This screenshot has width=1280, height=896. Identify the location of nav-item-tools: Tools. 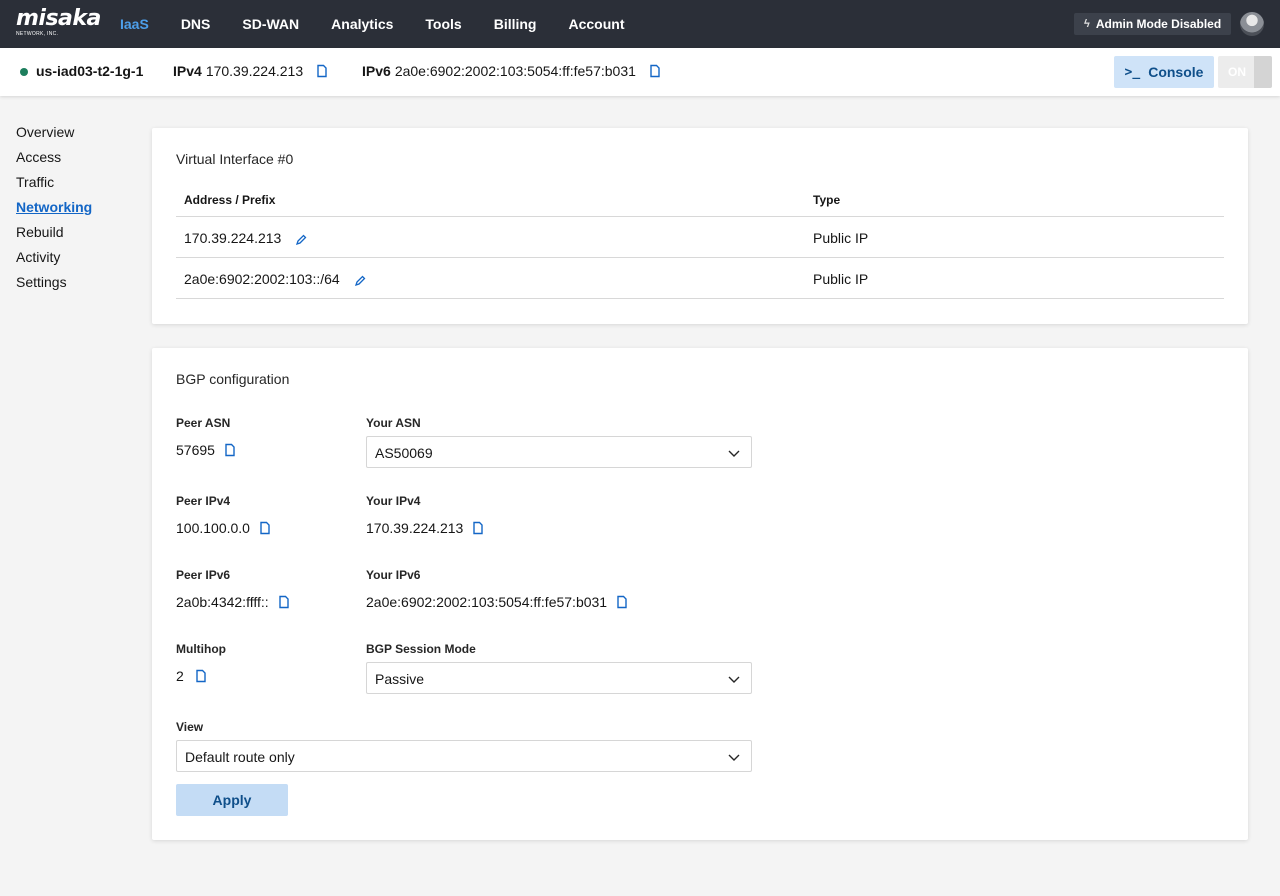
(443, 24).